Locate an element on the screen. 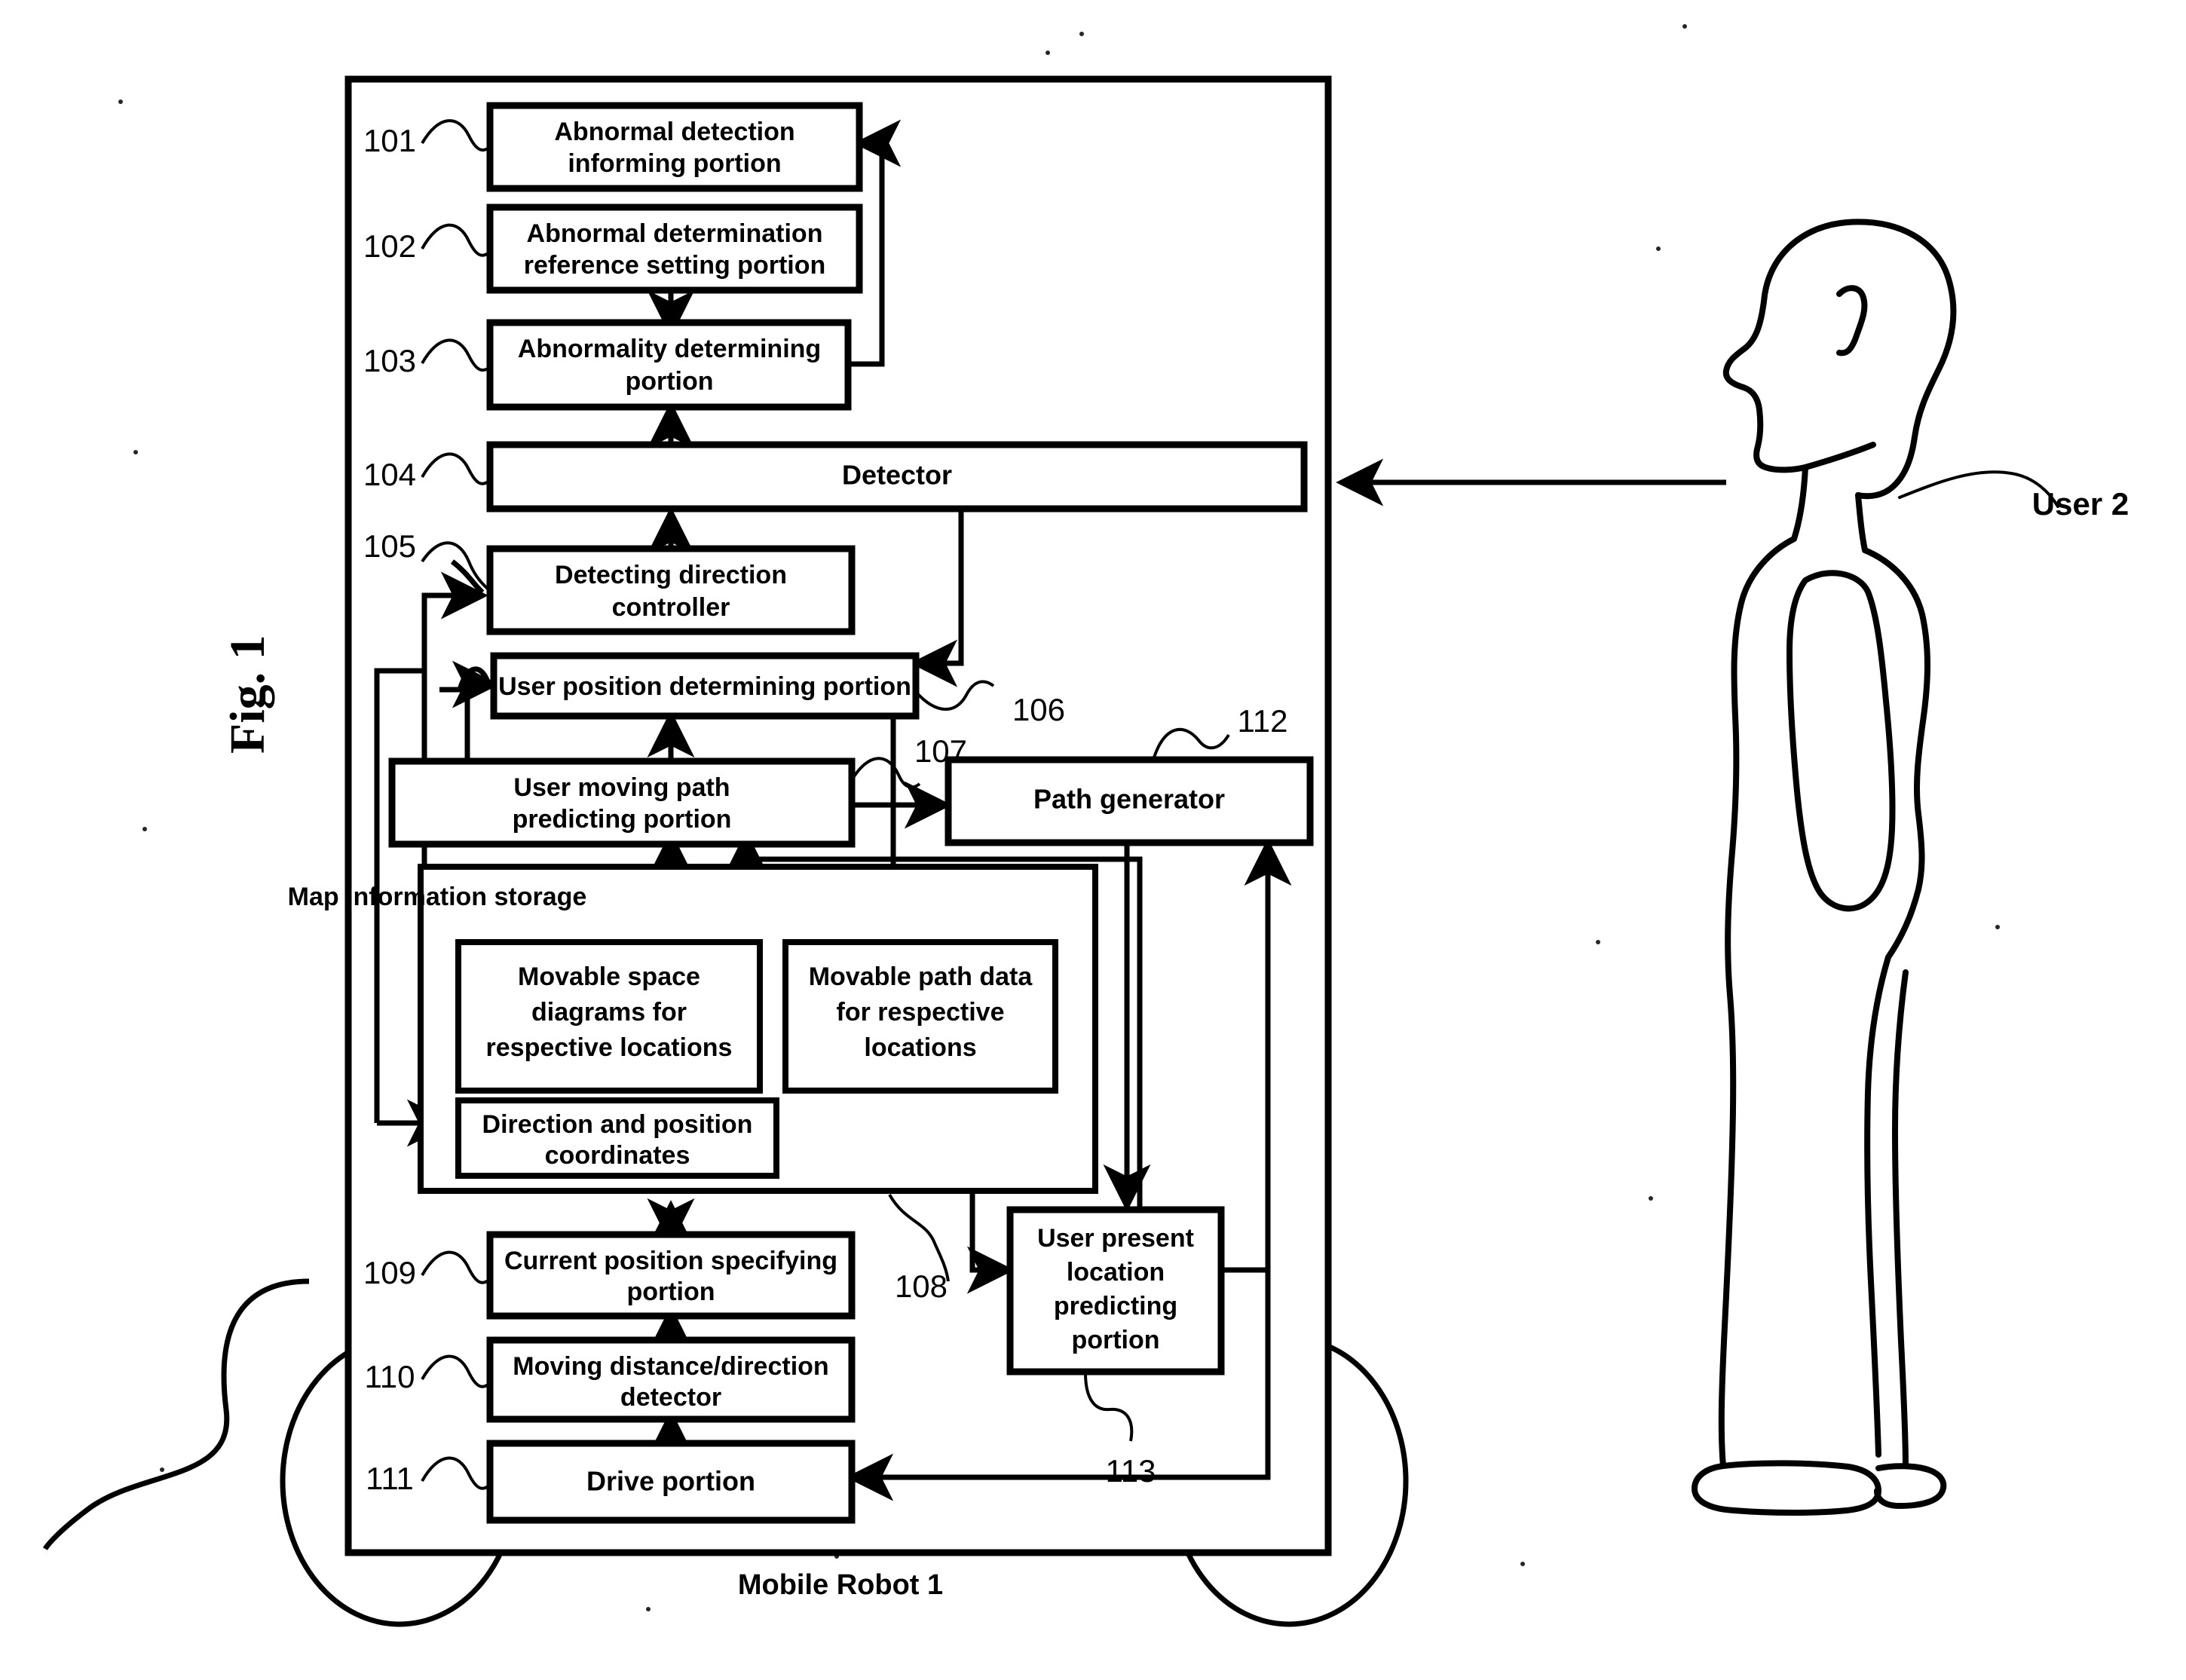  block-113-line-3: predicting is located at coordinates (1115, 1306).